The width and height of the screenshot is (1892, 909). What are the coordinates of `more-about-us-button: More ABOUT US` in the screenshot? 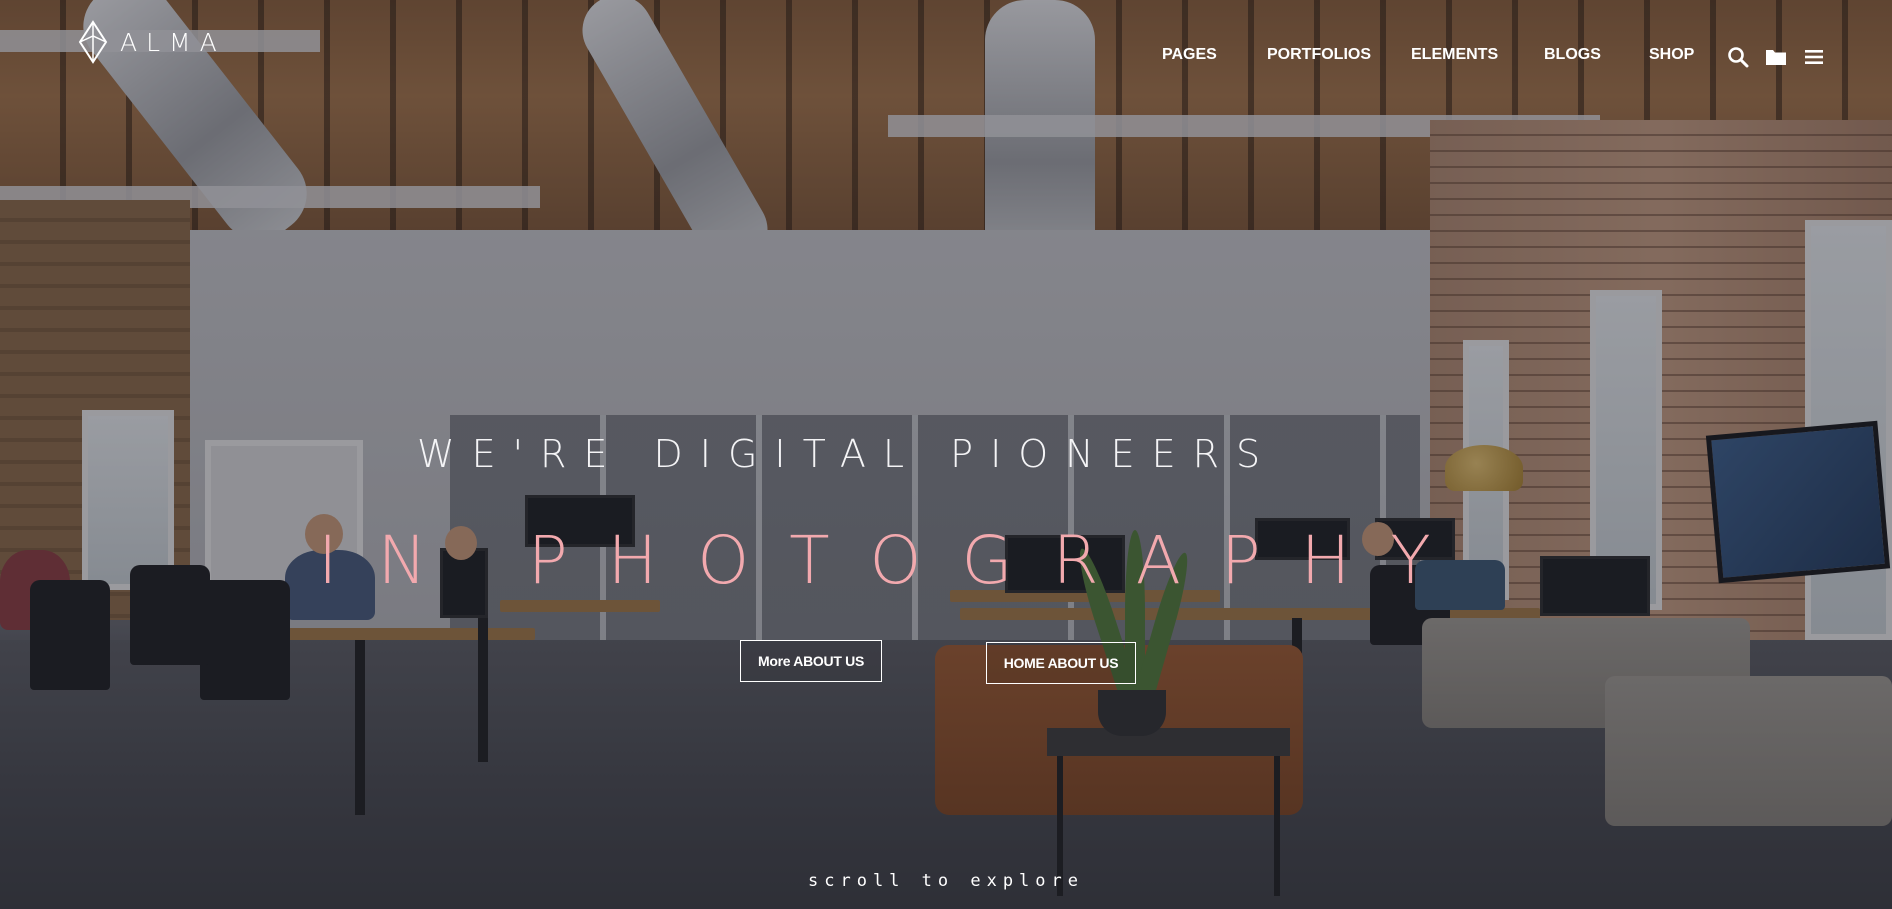 It's located at (811, 661).